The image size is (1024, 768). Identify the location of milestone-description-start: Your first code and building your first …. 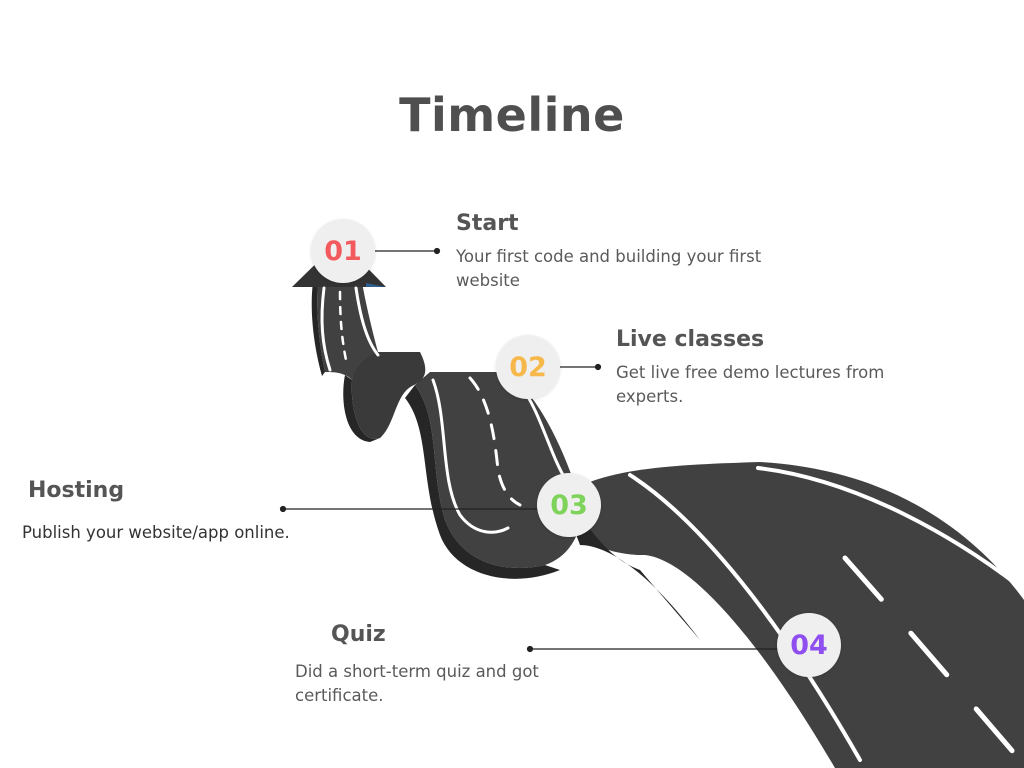
(609, 268).